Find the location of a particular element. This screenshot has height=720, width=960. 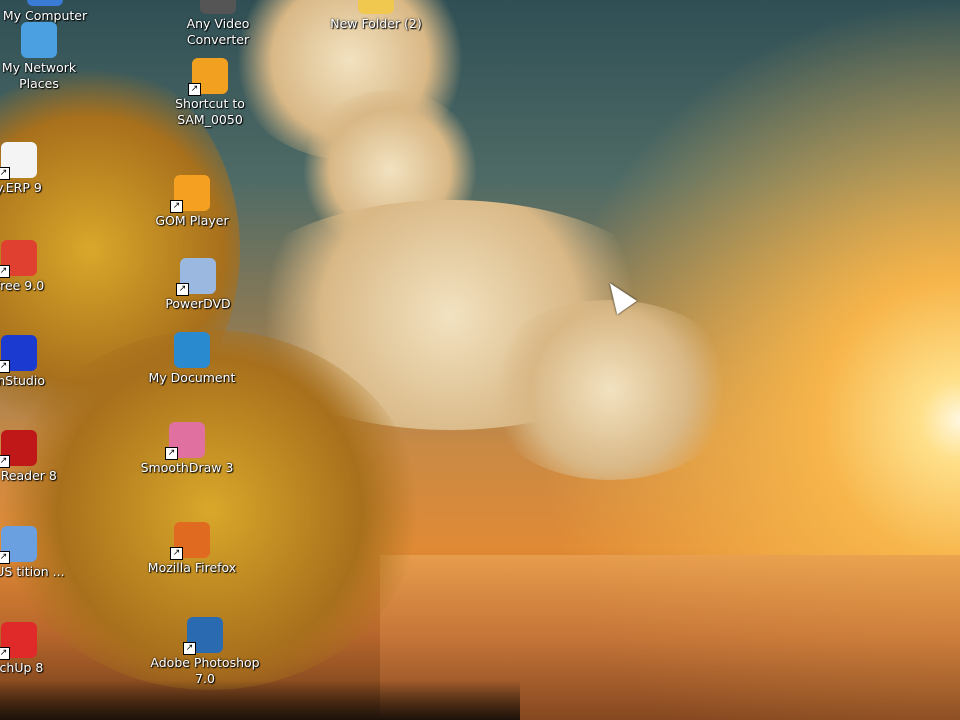

powerdvd-icon: ↗ is located at coordinates (196, 277).